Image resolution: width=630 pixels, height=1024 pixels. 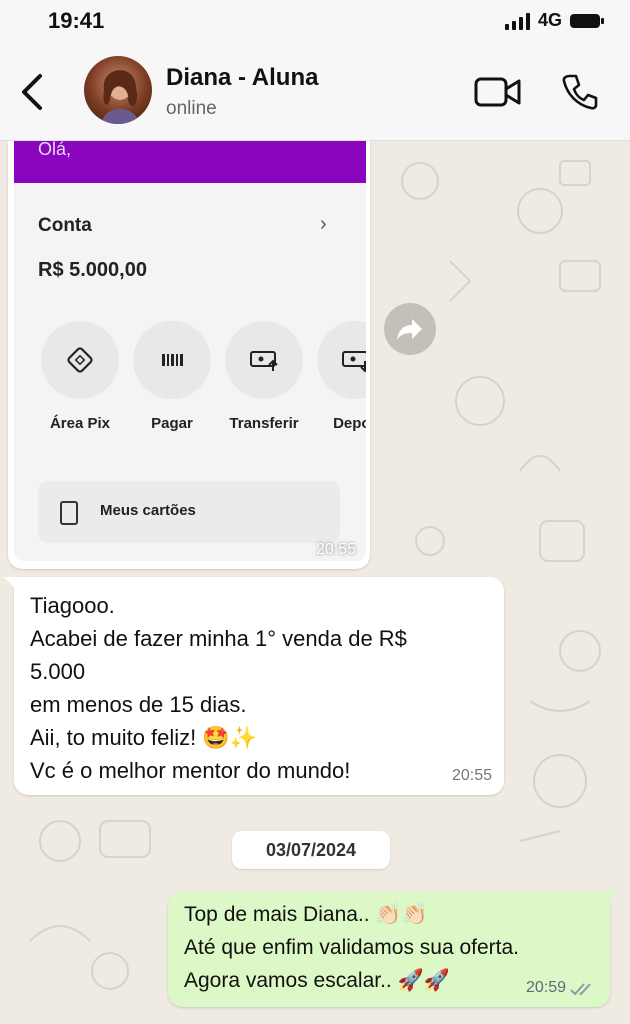 I want to click on message-line: Top de mais Diana.. 👏🏻👏🏻, so click(x=306, y=914).